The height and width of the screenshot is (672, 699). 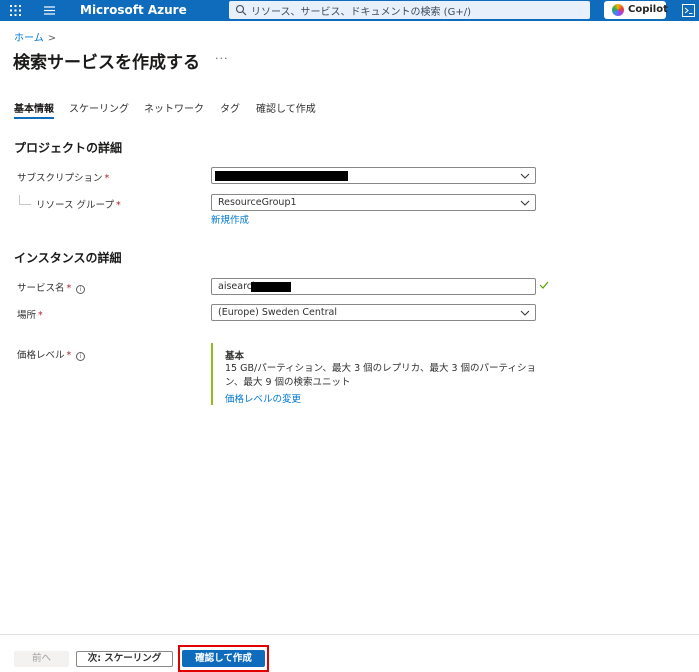 What do you see at coordinates (230, 107) in the screenshot?
I see `tab-tags: タグ` at bounding box center [230, 107].